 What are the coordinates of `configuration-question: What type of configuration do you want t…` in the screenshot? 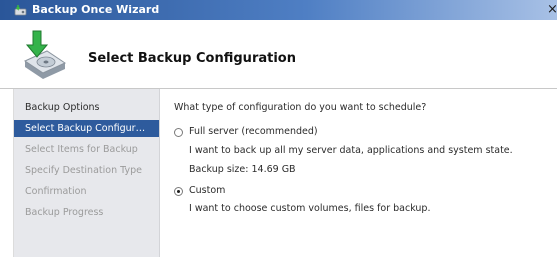 It's located at (300, 107).